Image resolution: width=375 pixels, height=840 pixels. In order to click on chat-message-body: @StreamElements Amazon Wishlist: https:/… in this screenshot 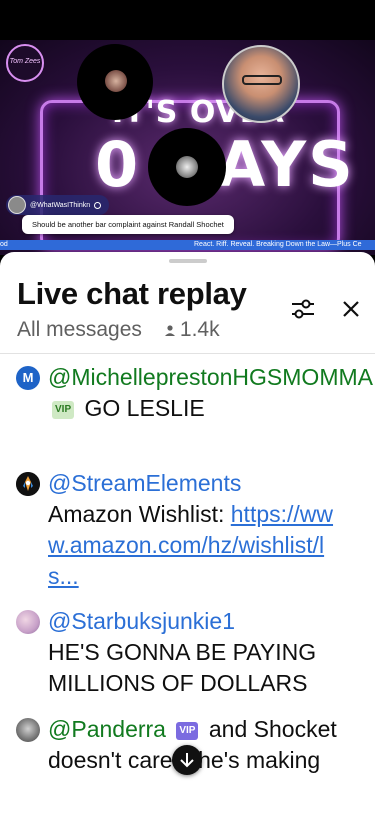, I will do `click(198, 530)`.